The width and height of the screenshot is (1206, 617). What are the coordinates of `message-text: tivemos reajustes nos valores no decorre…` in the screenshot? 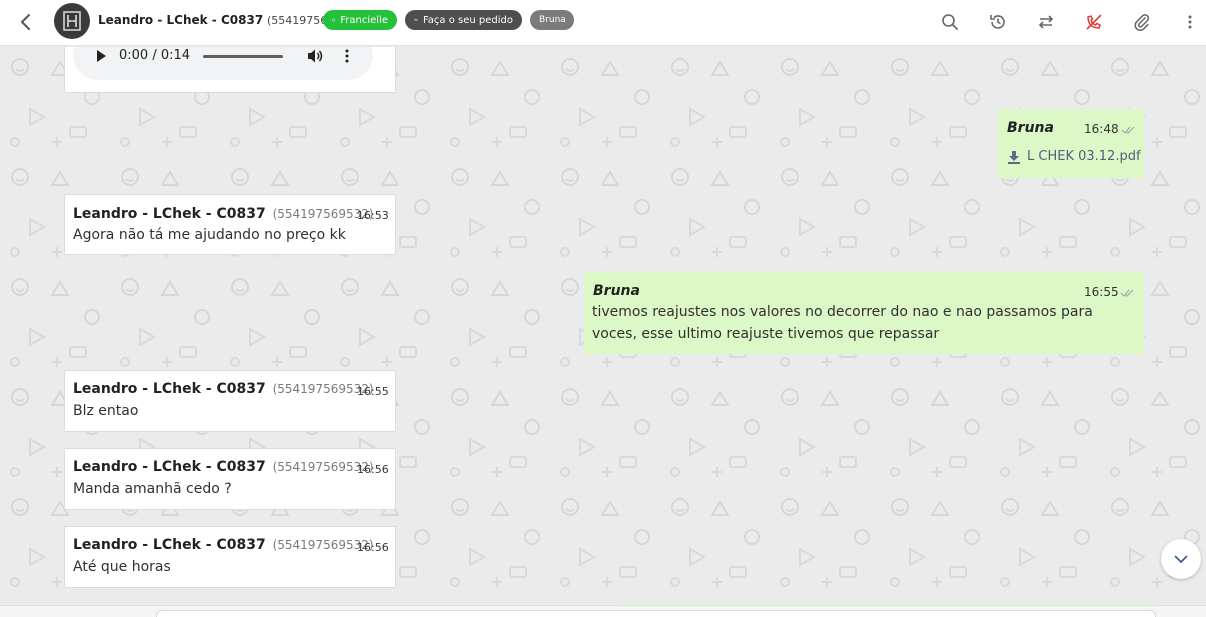 It's located at (842, 323).